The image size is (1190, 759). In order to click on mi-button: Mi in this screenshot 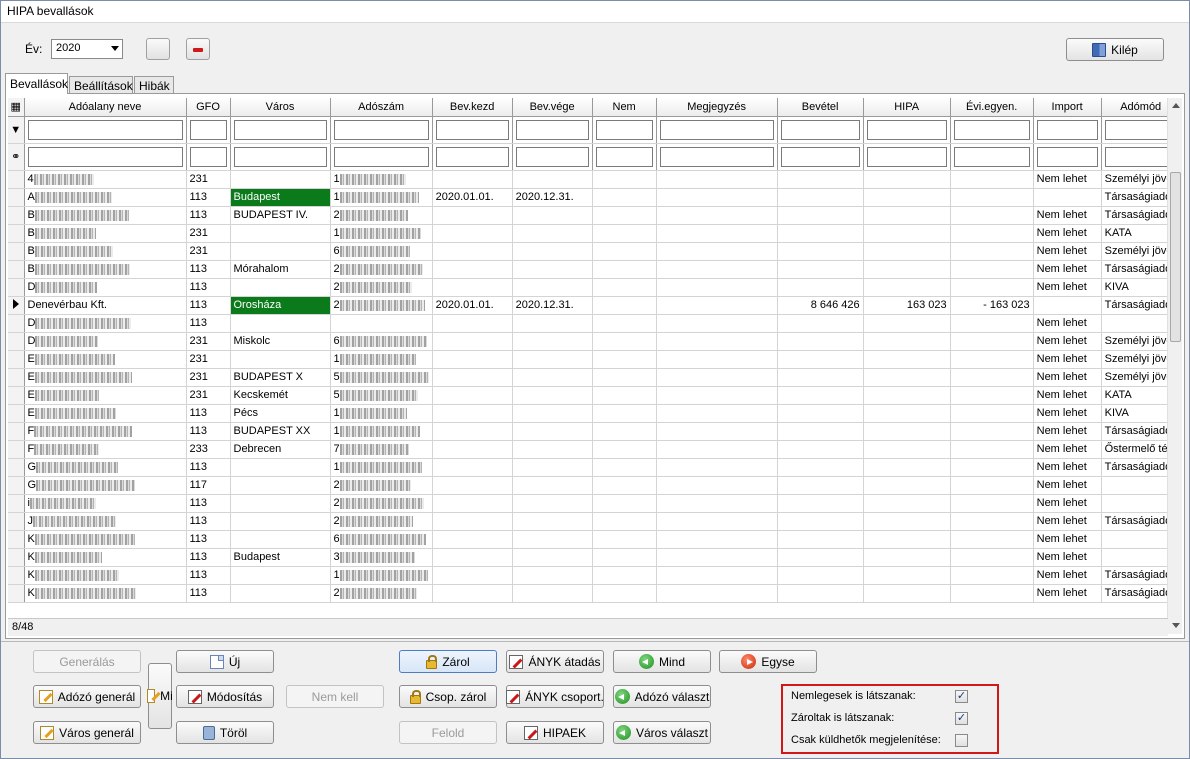, I will do `click(160, 696)`.